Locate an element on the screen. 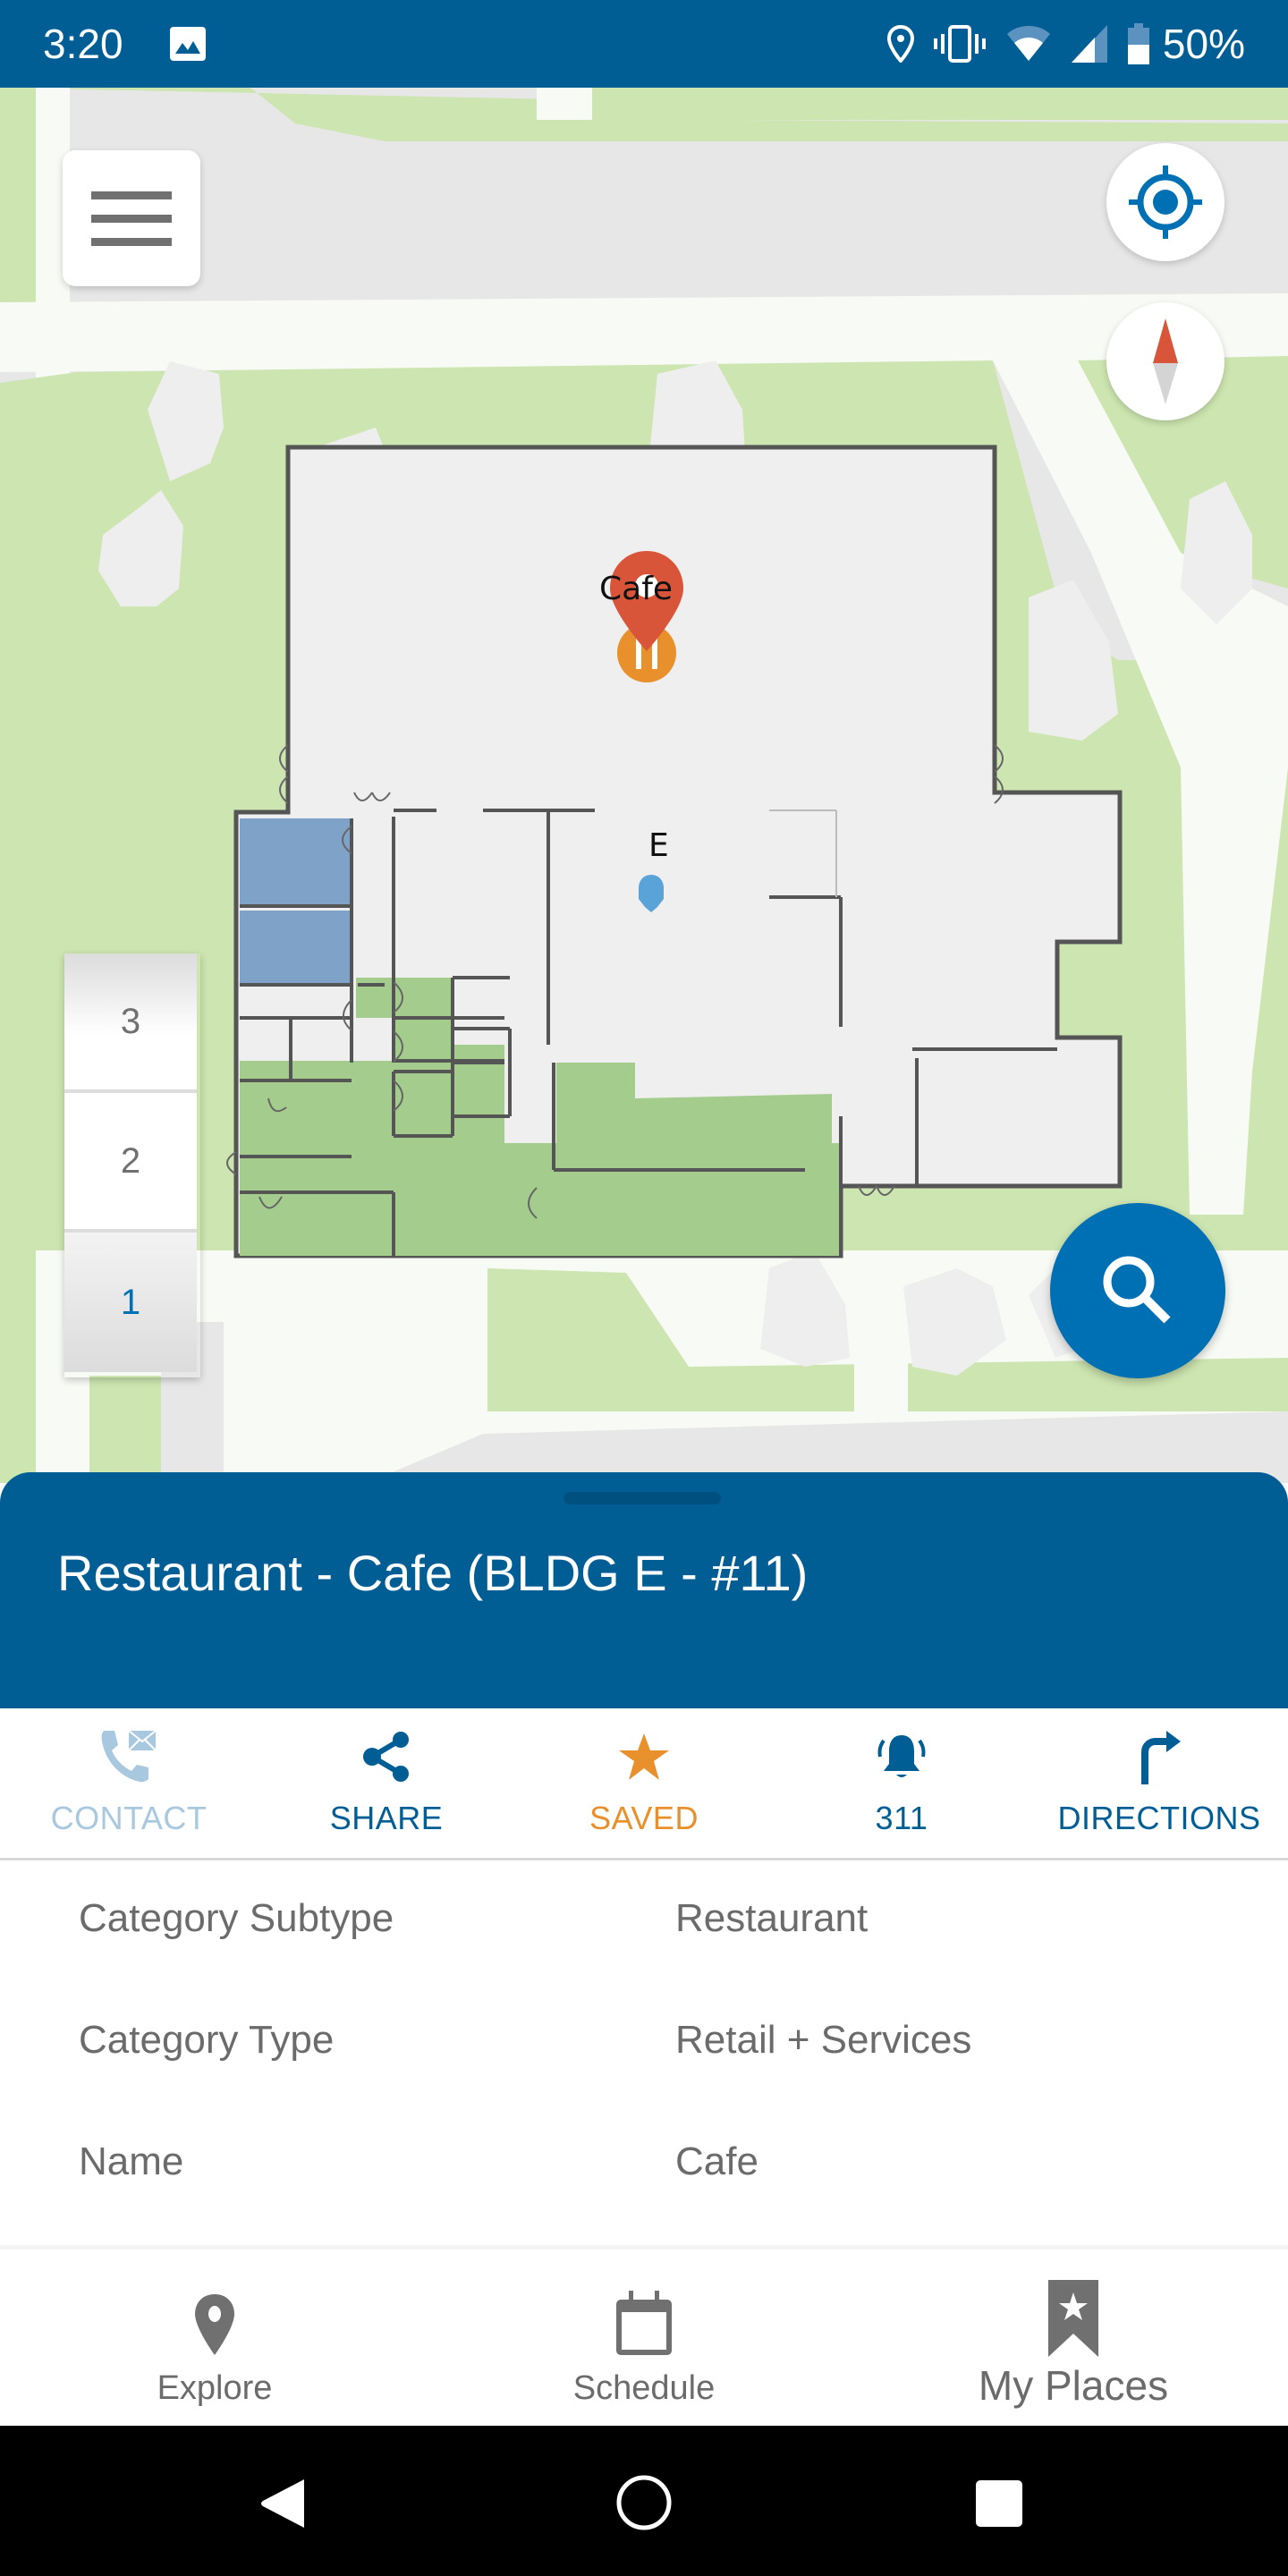  compass-button is located at coordinates (1165, 361).